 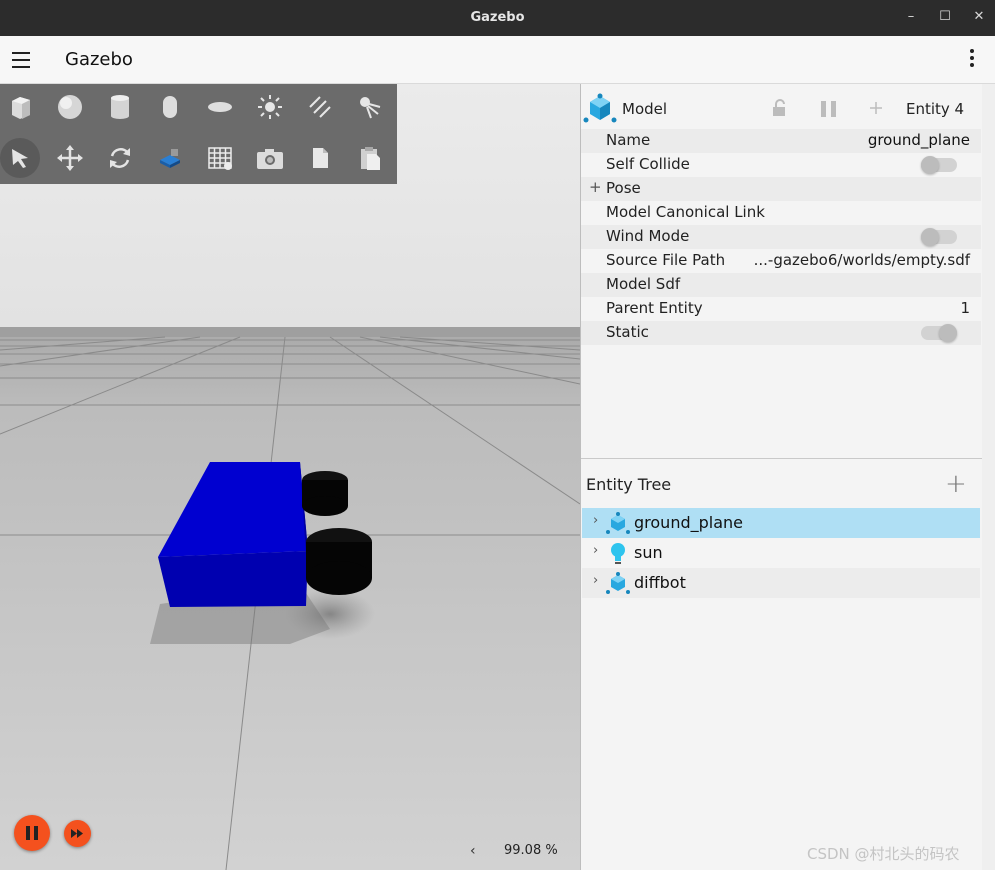 I want to click on tree-item-diffbot: › diffbot, so click(x=781, y=583).